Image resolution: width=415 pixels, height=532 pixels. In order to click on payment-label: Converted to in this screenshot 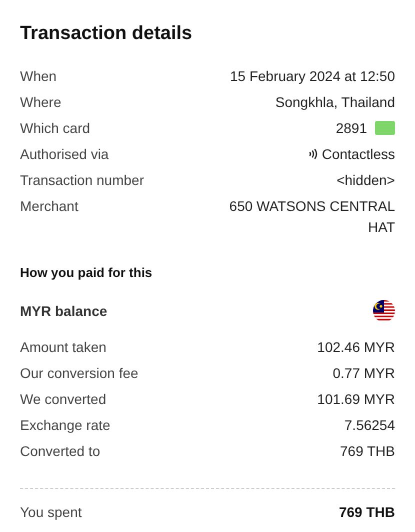, I will do `click(60, 451)`.